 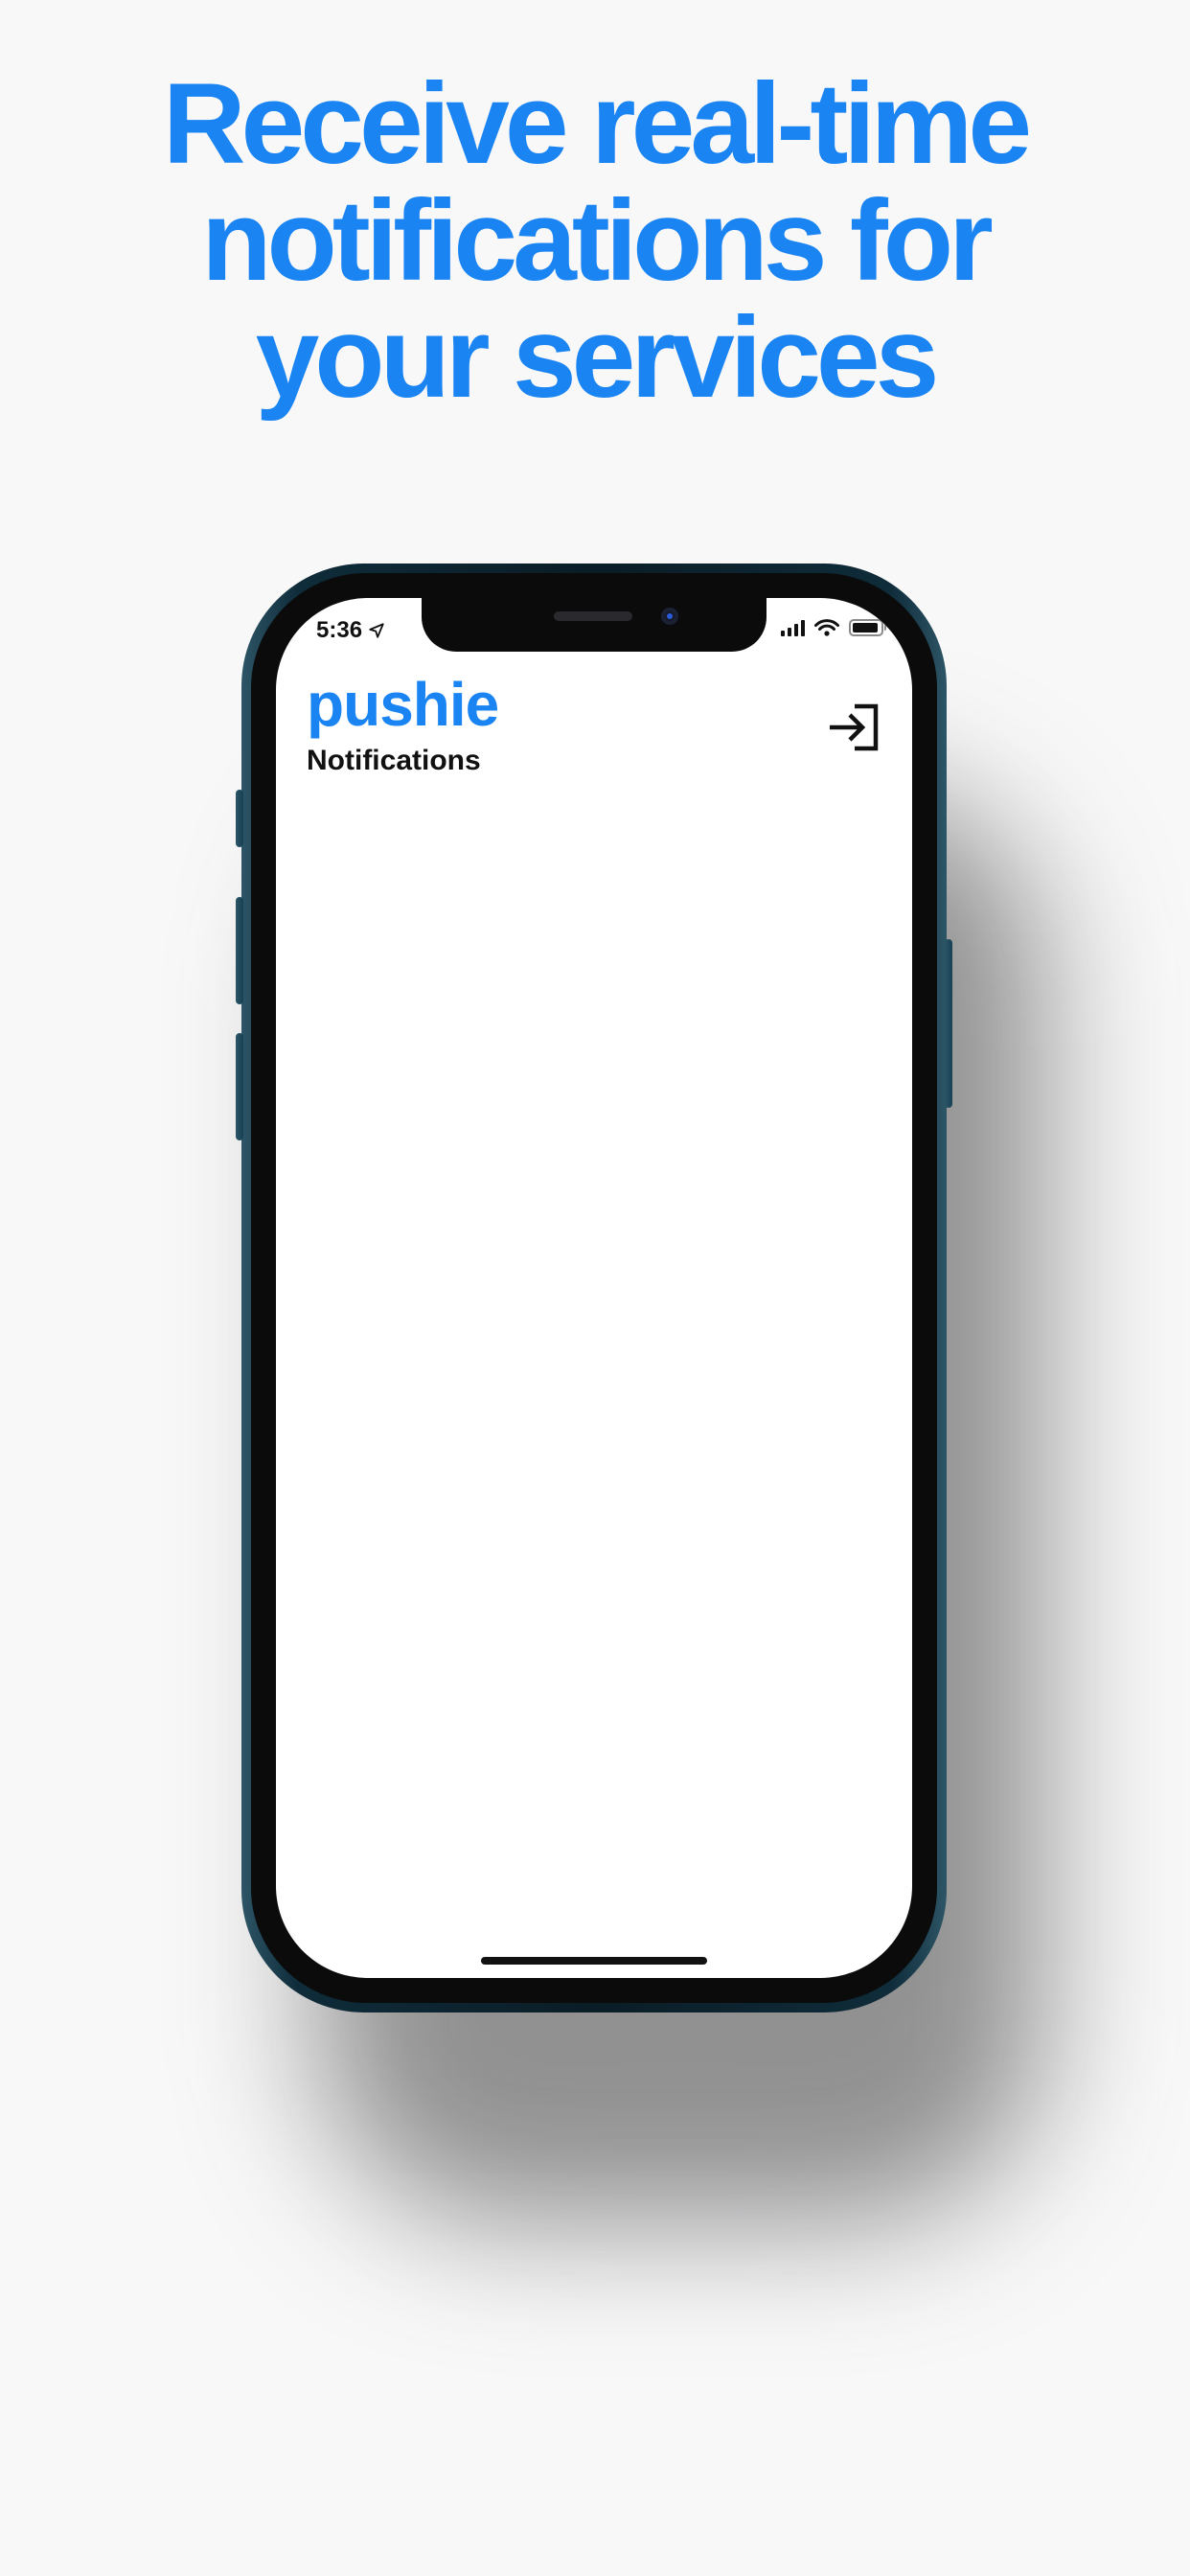 What do you see at coordinates (598, 240) in the screenshot?
I see `headline-line-2: notifications for` at bounding box center [598, 240].